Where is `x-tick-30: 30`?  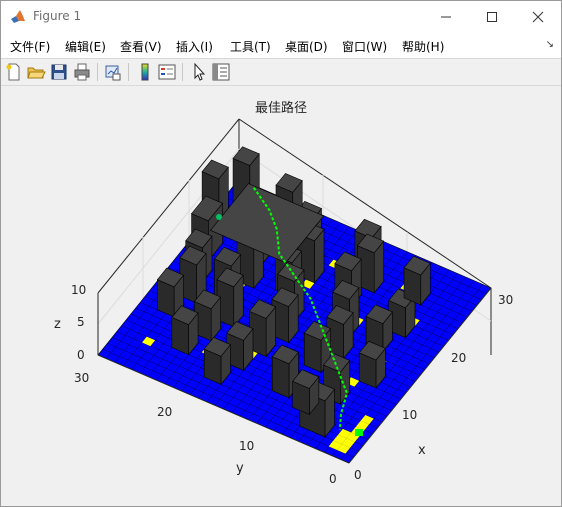
x-tick-30: 30 is located at coordinates (506, 300).